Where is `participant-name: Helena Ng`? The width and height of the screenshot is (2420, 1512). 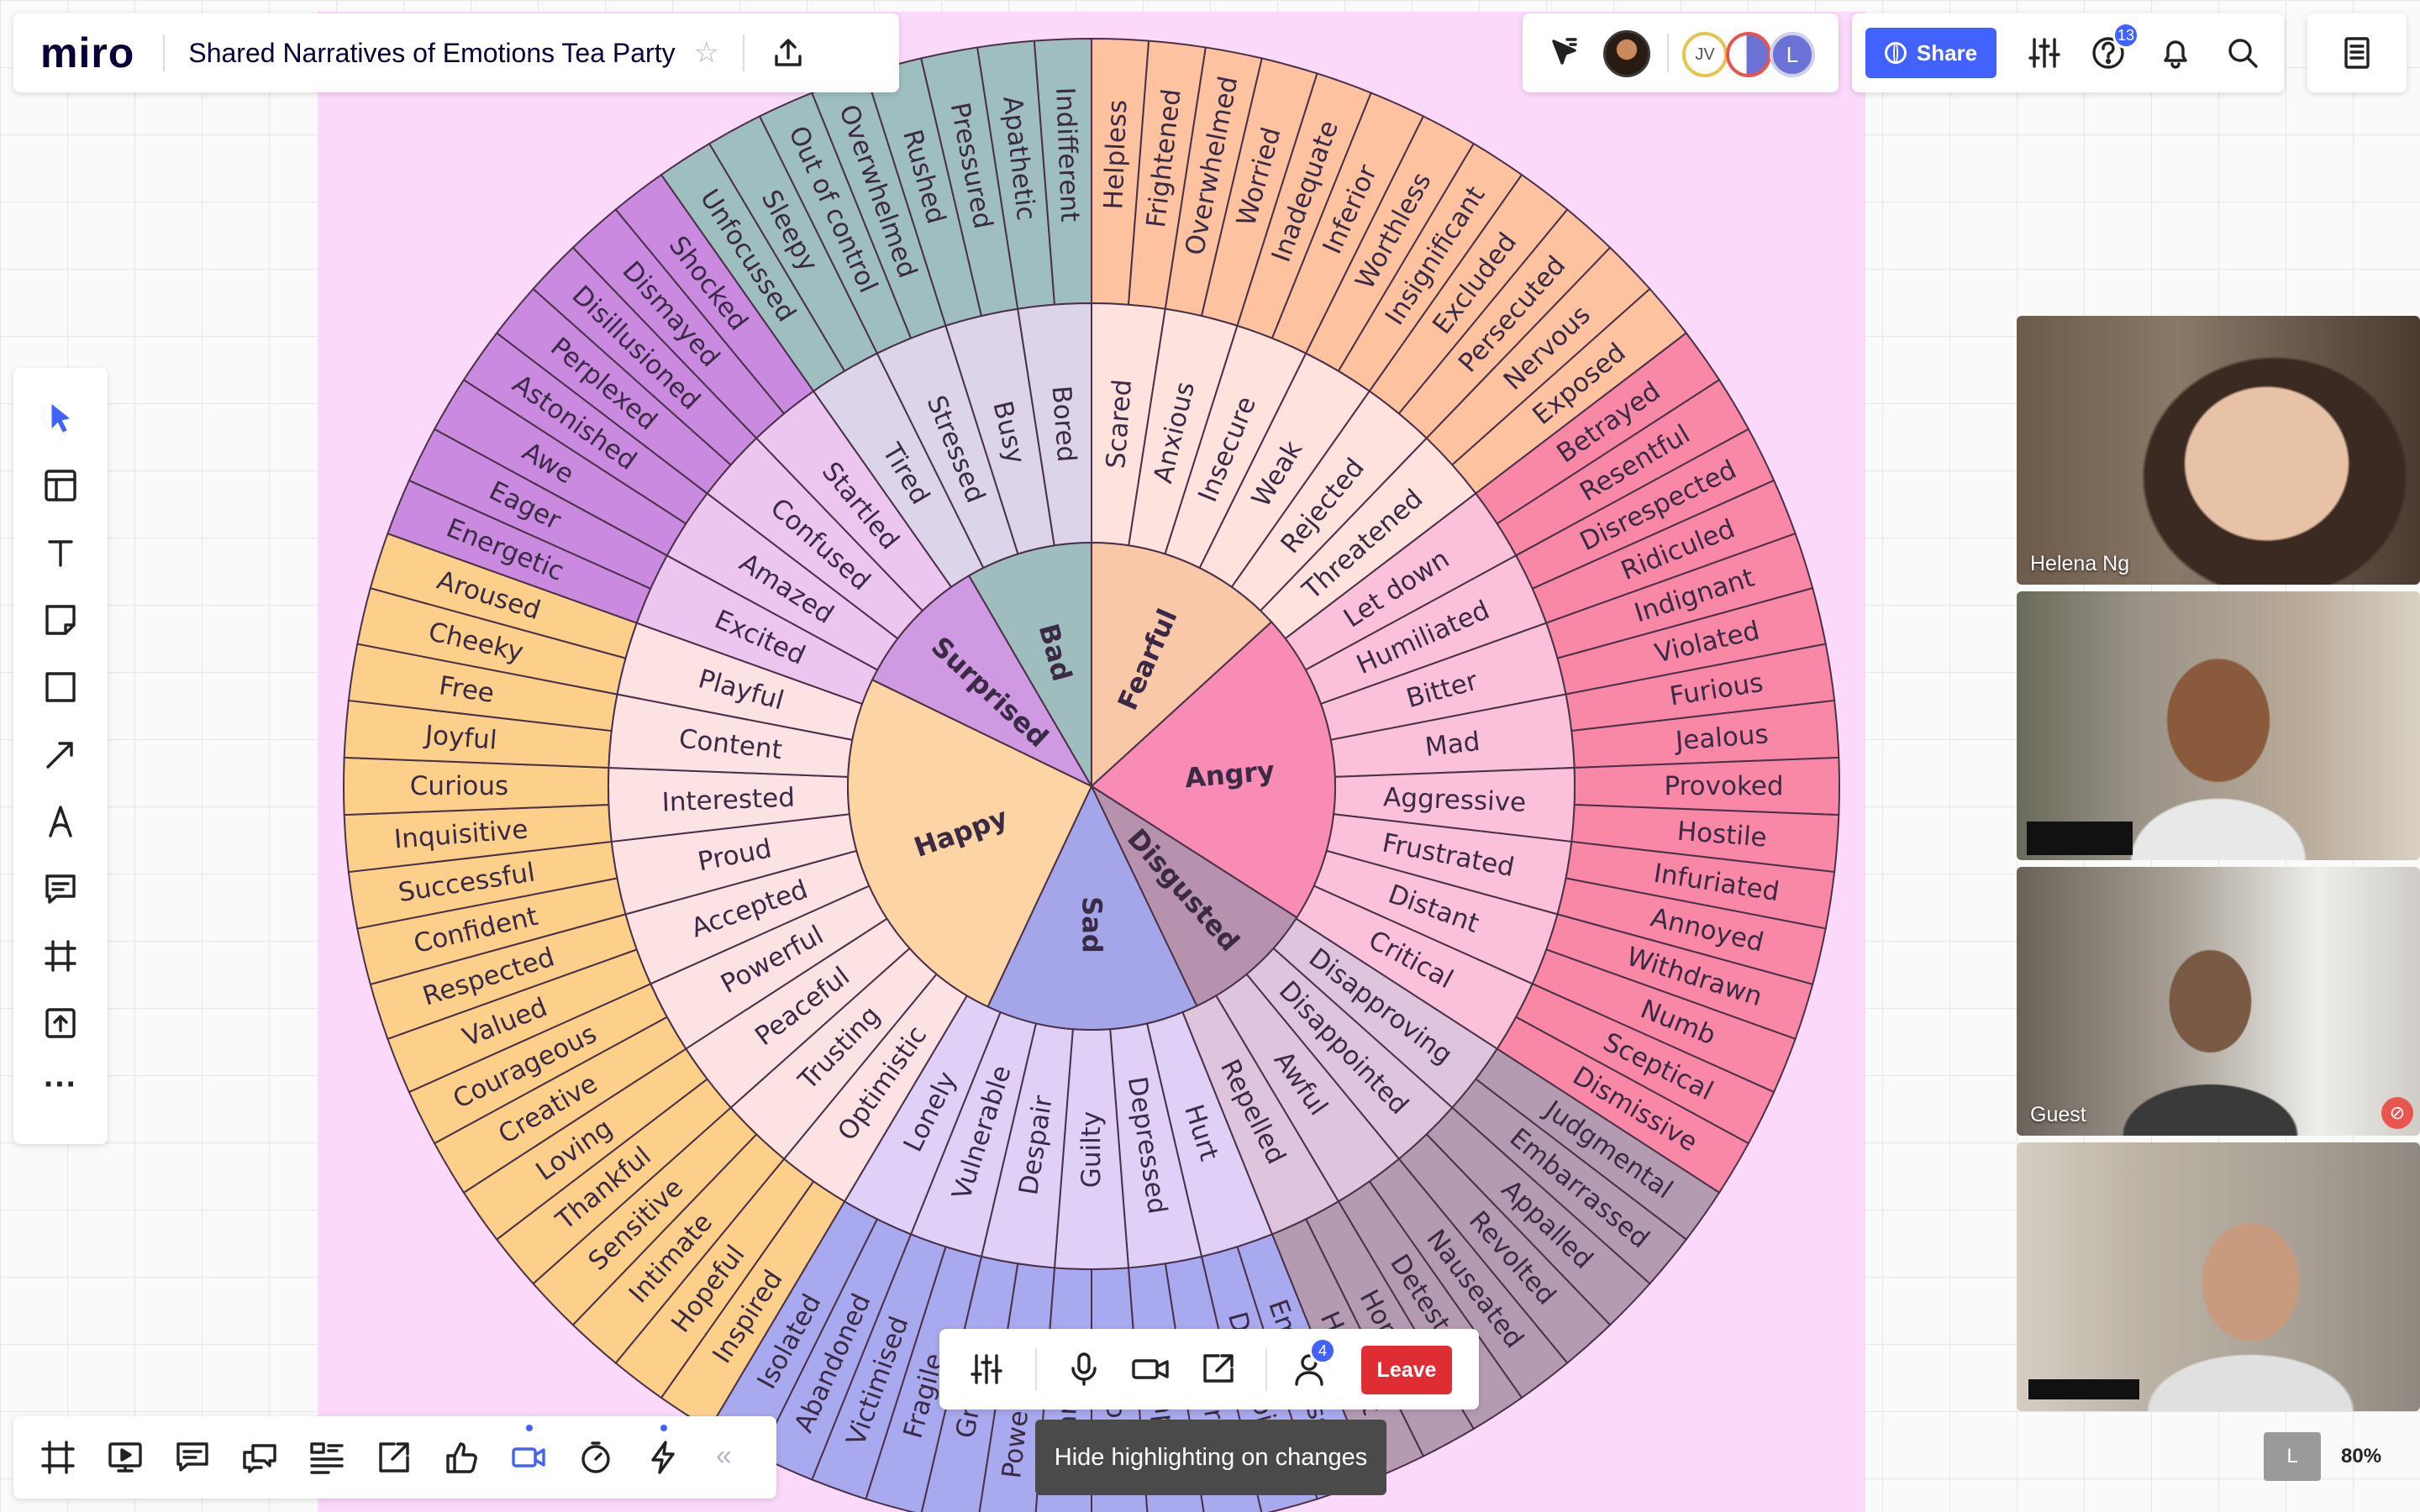 participant-name: Helena Ng is located at coordinates (2080, 563).